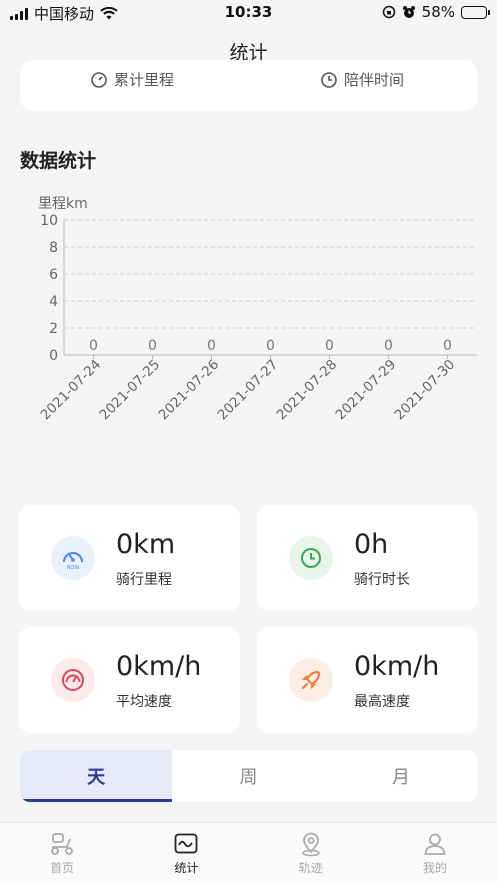 This screenshot has width=497, height=883. I want to click on y-tick-label: 4, so click(53, 302).